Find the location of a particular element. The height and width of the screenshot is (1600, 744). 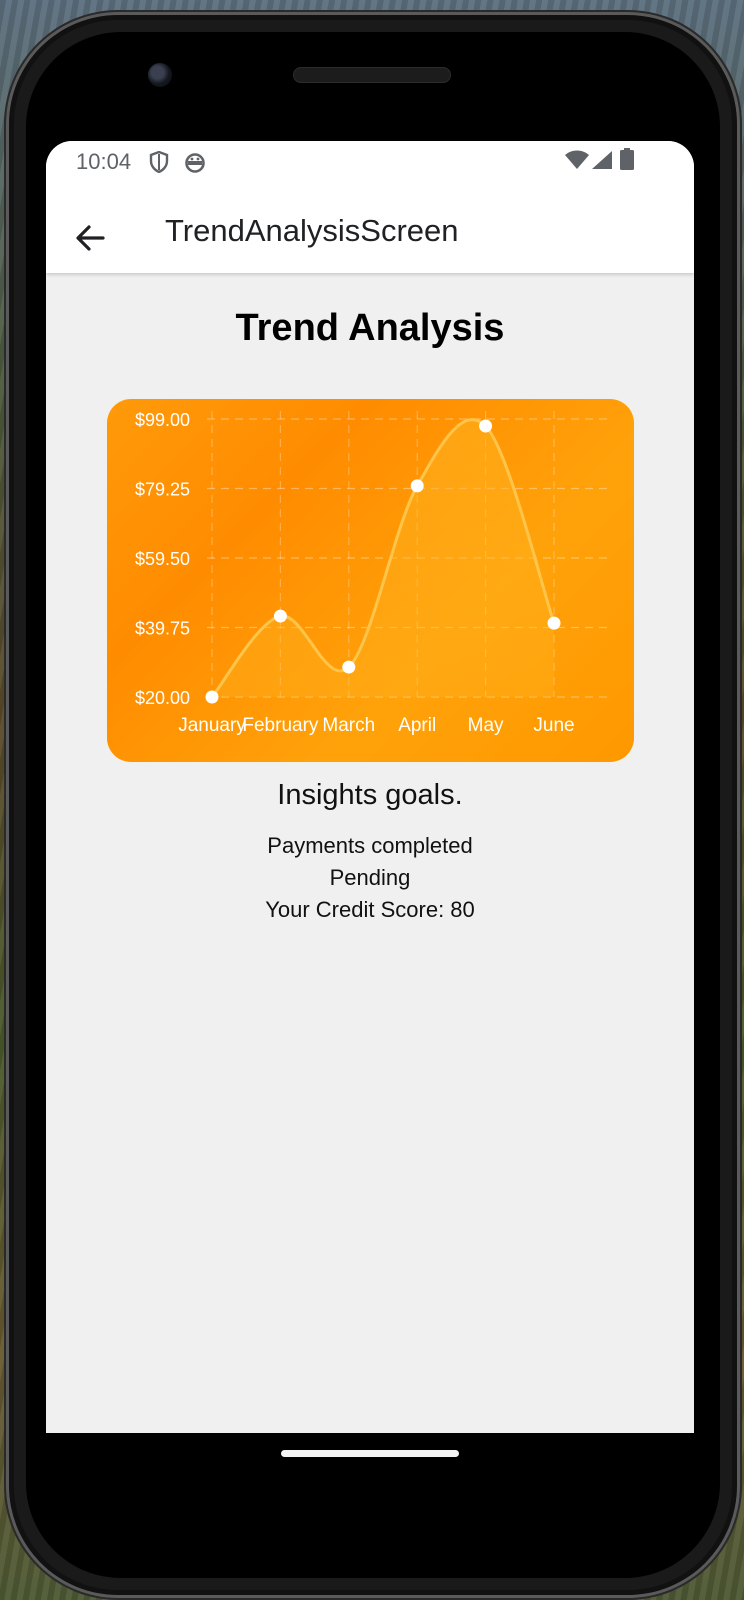

pending-text: Pending is located at coordinates (370, 877).